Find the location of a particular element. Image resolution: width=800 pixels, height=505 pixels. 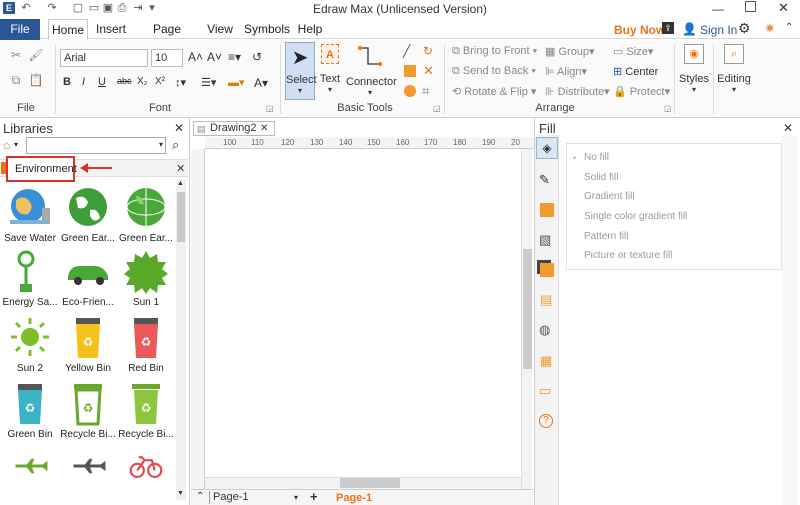

connector-tool-button: Connector ▾ is located at coordinates (371, 72).